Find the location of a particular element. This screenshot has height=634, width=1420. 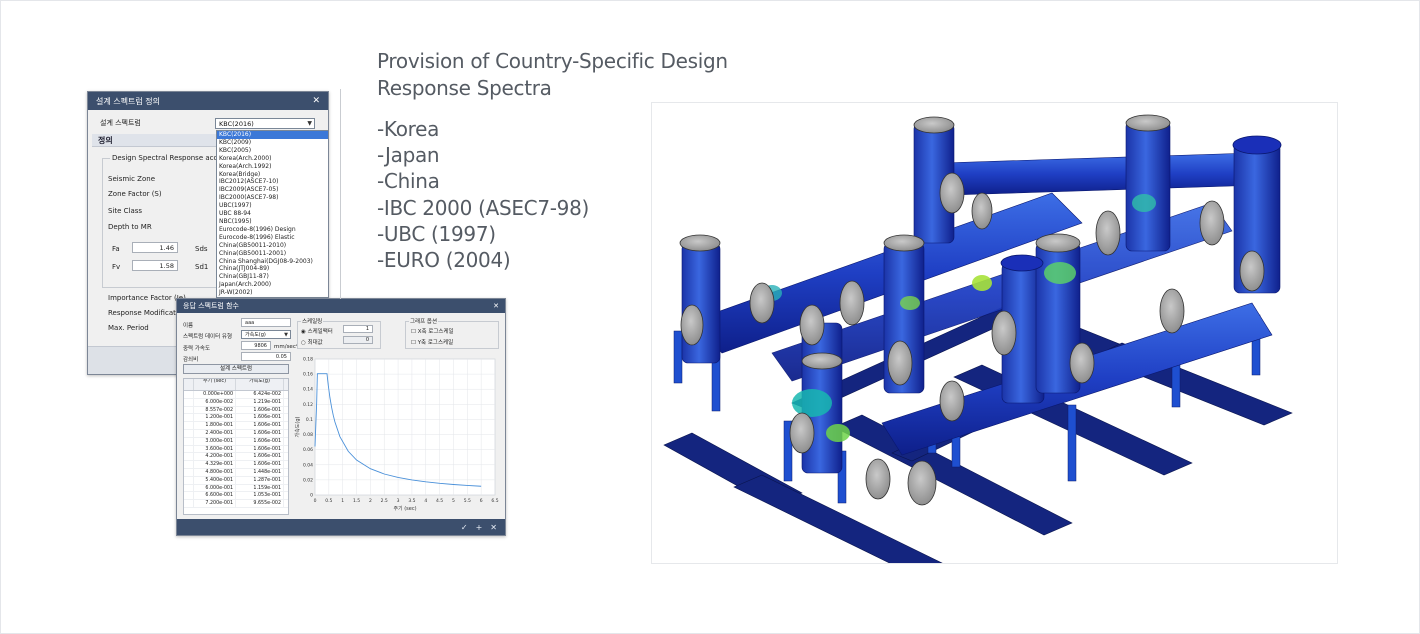

table-row: 6.000e-002 1.219e-001 is located at coordinates (236, 402).